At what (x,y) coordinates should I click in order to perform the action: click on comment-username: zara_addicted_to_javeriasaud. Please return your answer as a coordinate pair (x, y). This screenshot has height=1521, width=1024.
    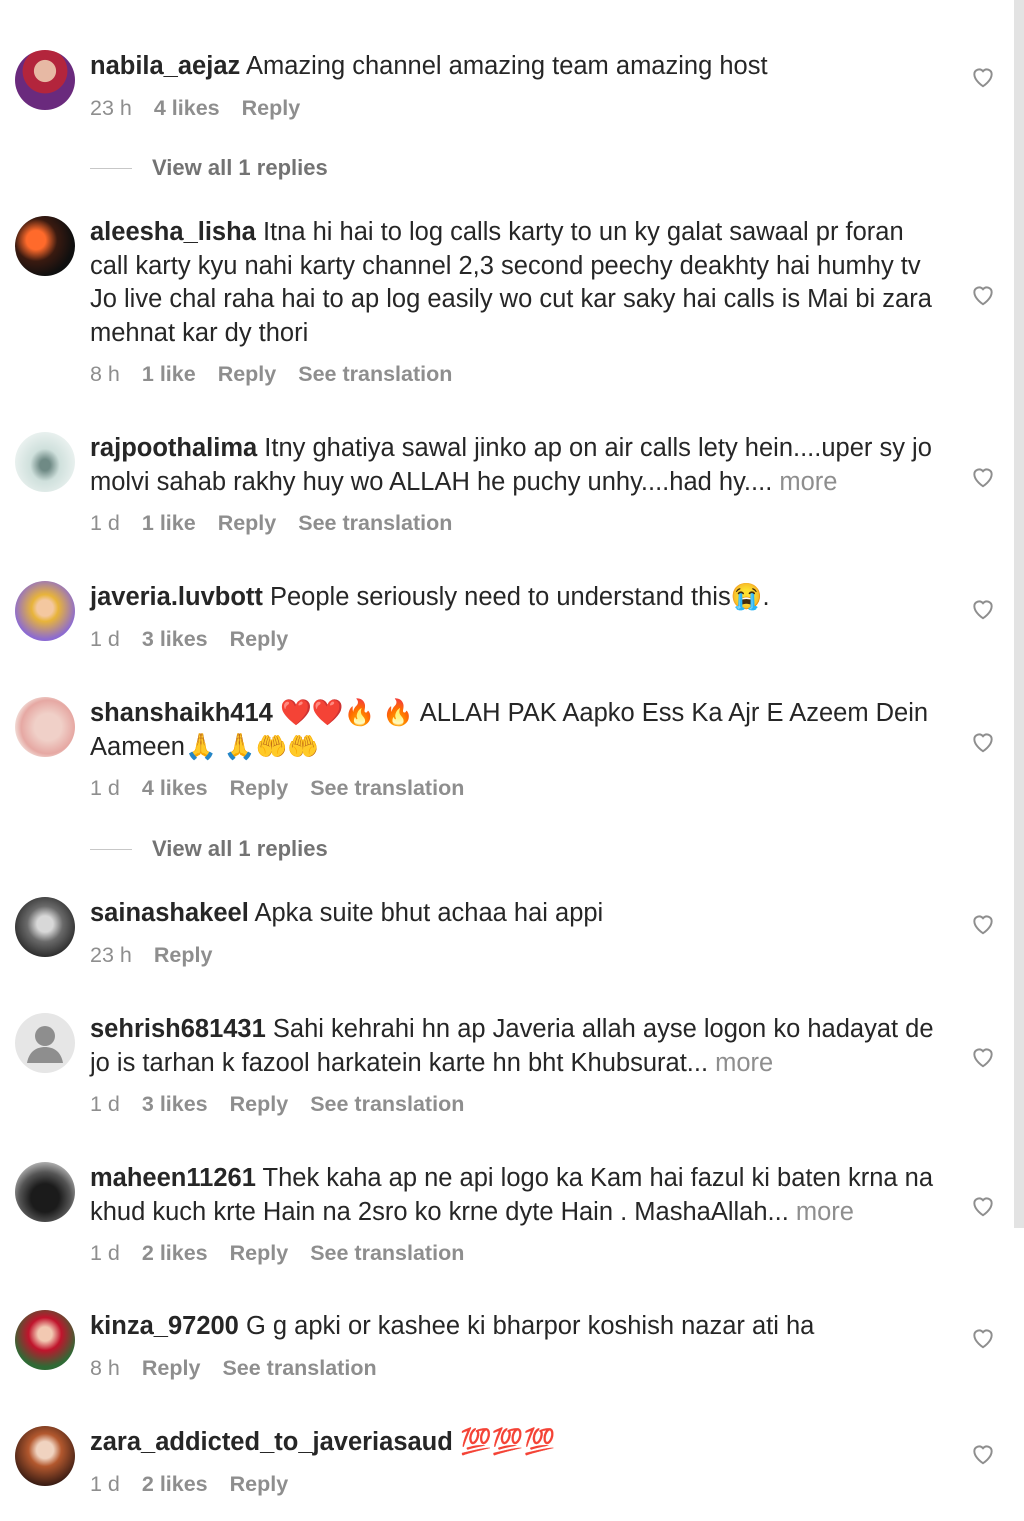
    Looking at the image, I should click on (271, 1442).